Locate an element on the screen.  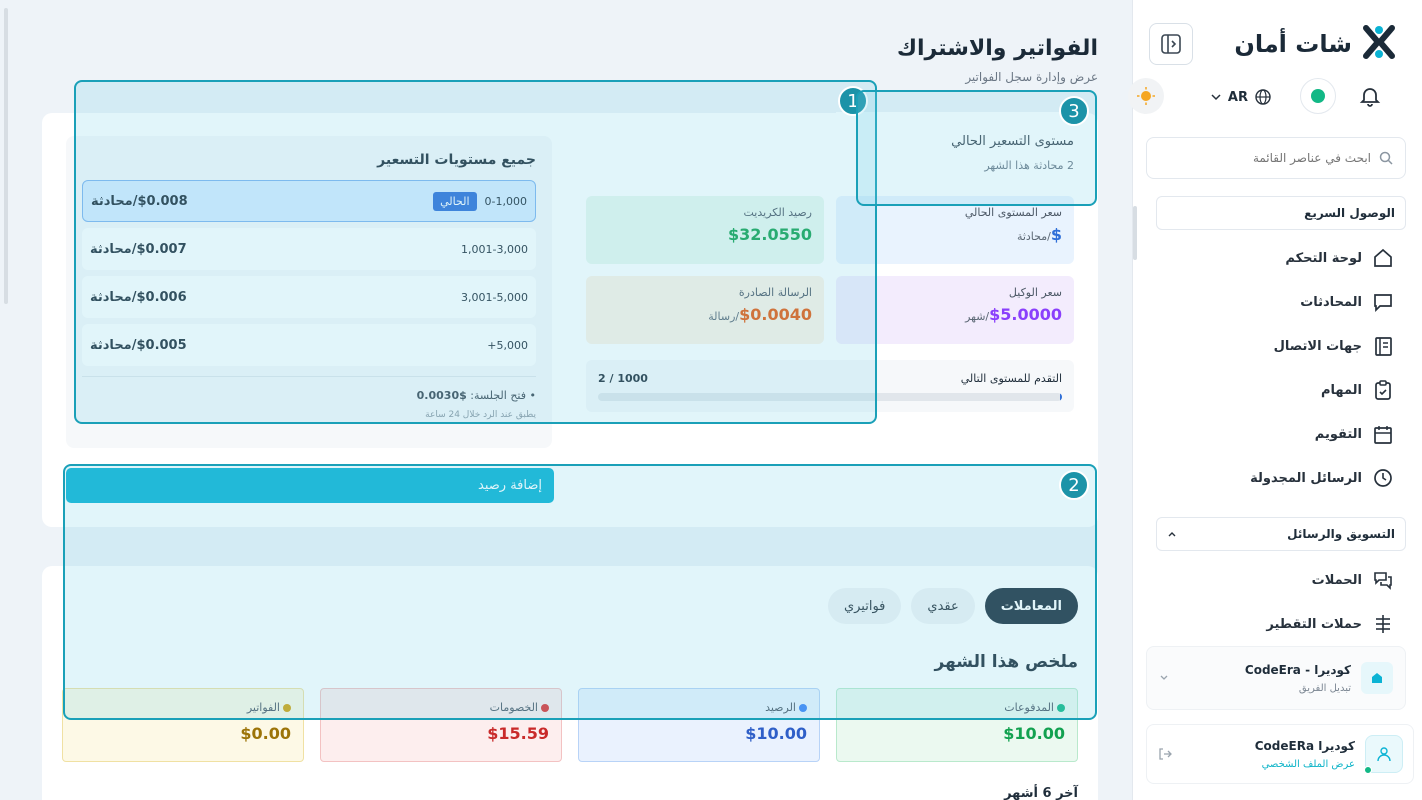
language-label: AR is located at coordinates (1237, 97).